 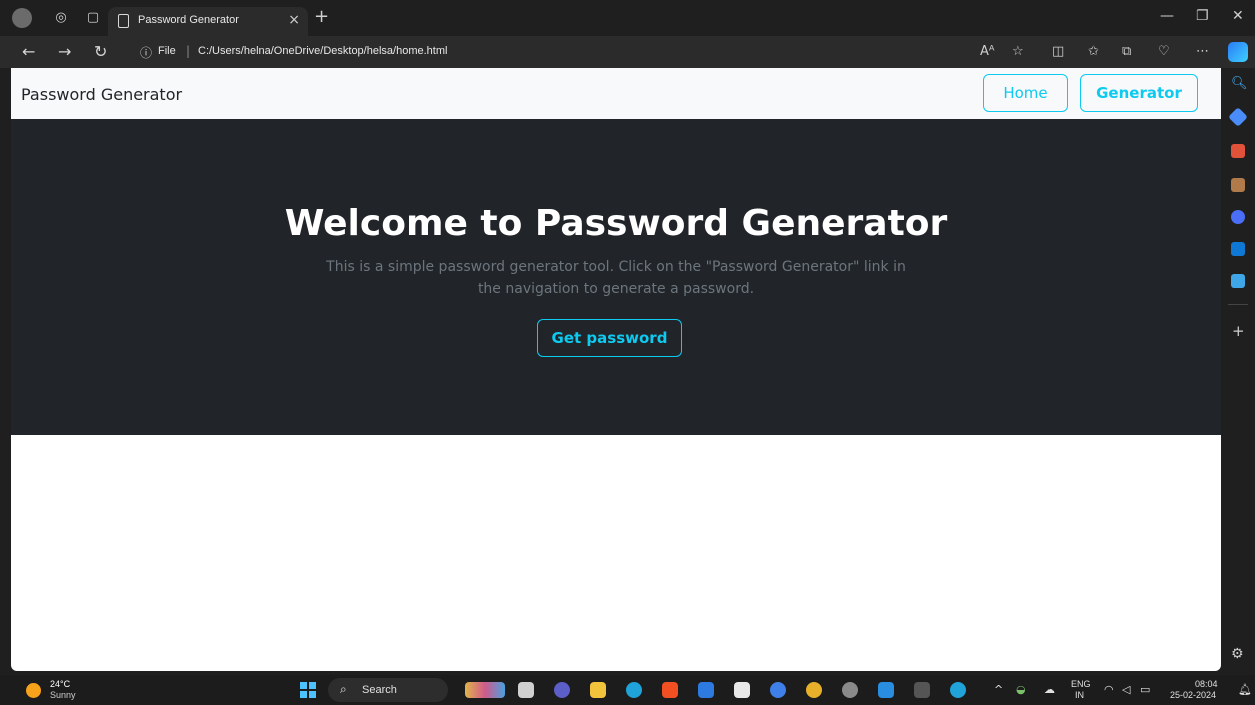 I want to click on more-menu-icon: ⋯, so click(x=1202, y=51).